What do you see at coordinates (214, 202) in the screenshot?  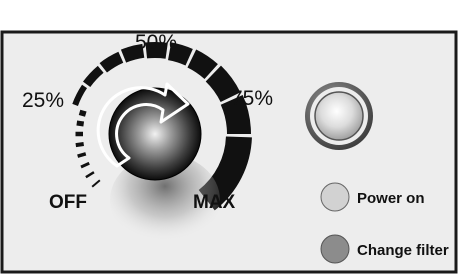 I see `scale-label-max: MAX` at bounding box center [214, 202].